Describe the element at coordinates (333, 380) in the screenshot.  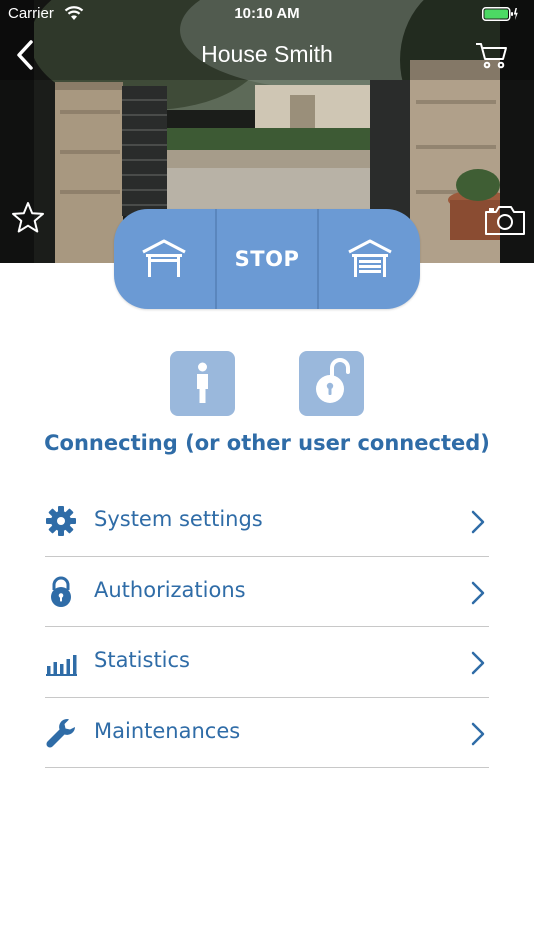
I see `unlock-icon` at that location.